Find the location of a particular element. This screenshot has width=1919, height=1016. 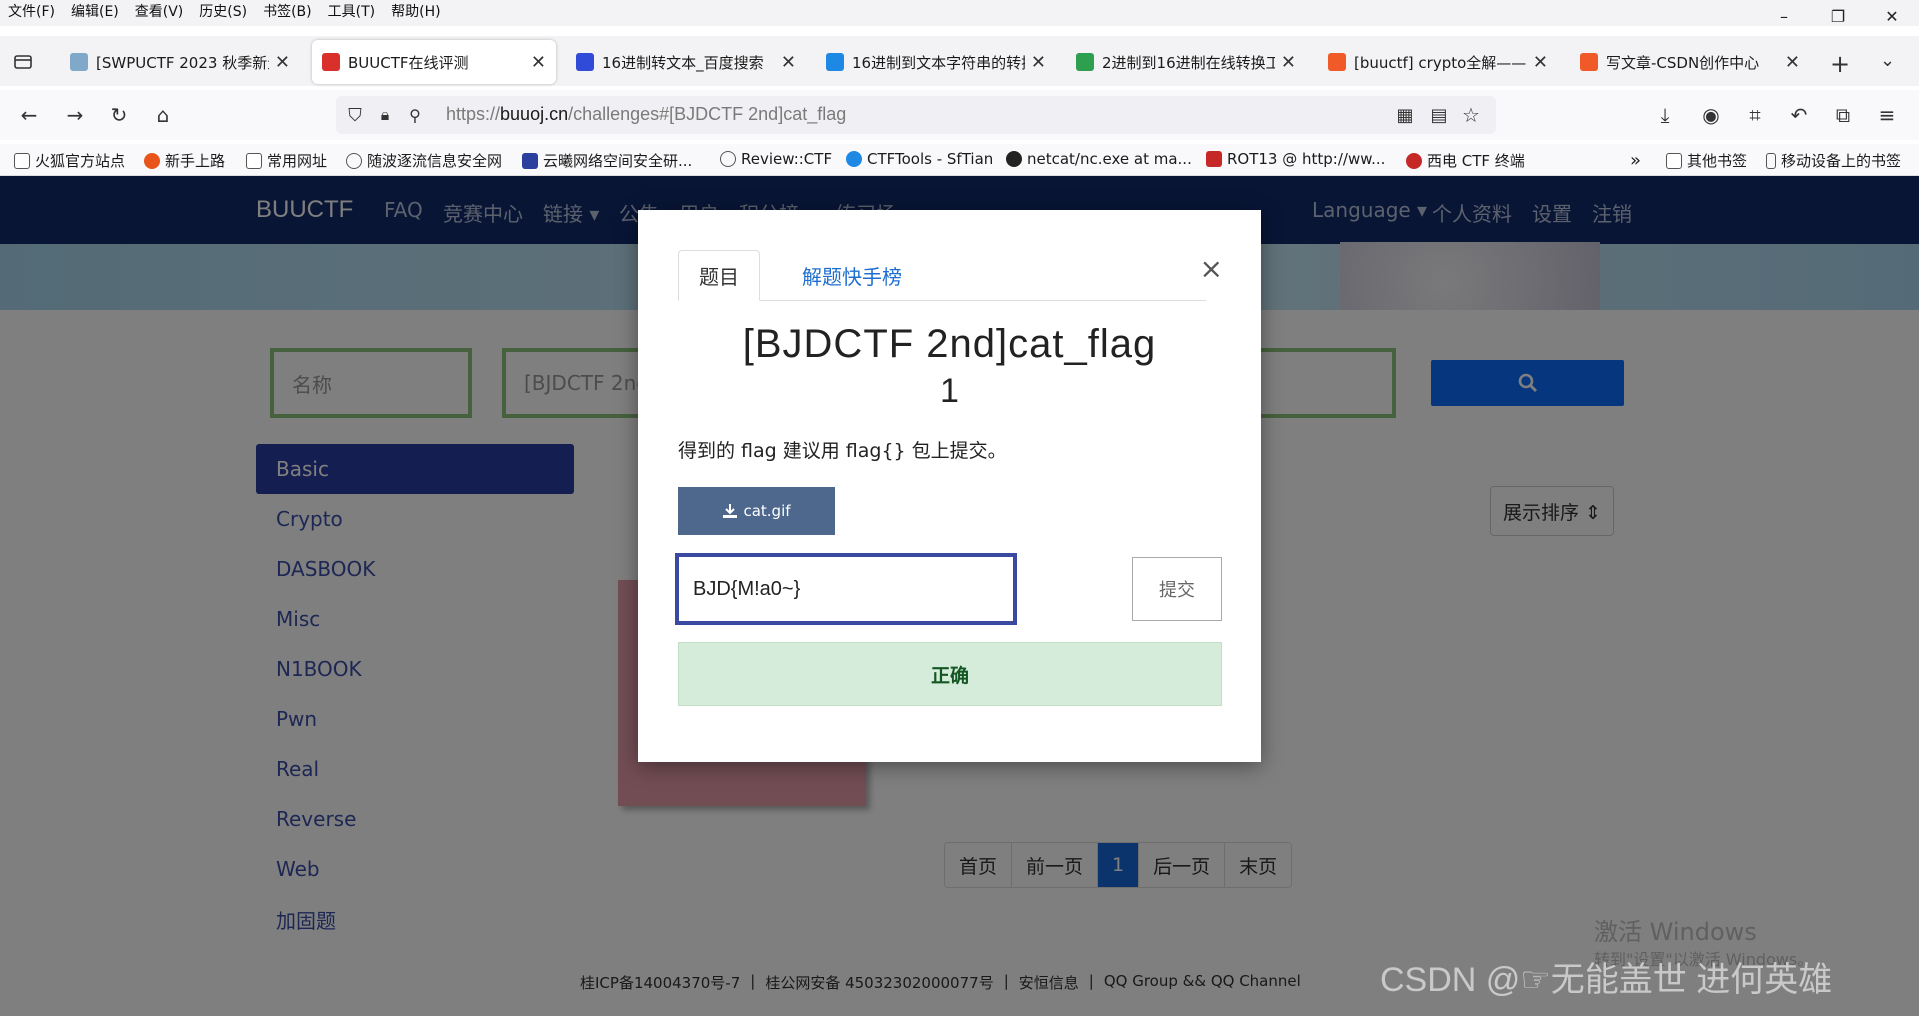

restore-button: ❐ is located at coordinates (1838, 16).